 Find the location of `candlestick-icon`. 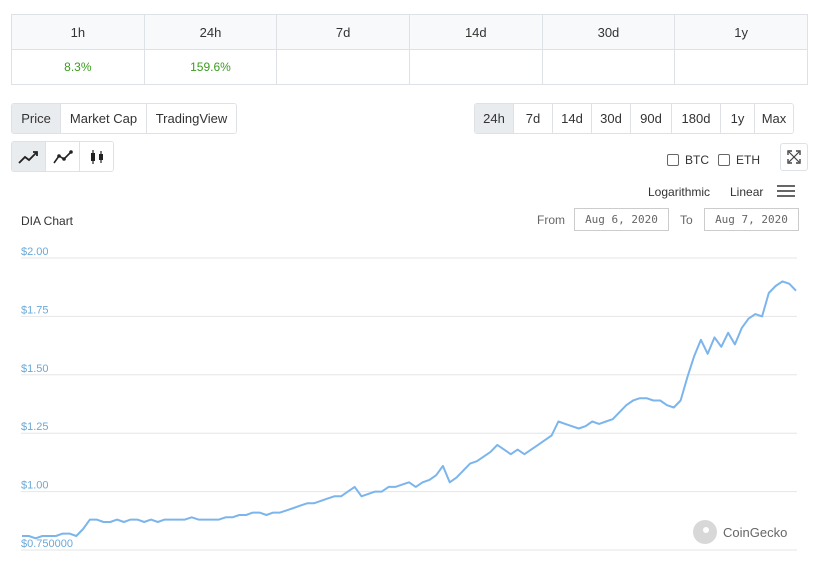

candlestick-icon is located at coordinates (96, 156).